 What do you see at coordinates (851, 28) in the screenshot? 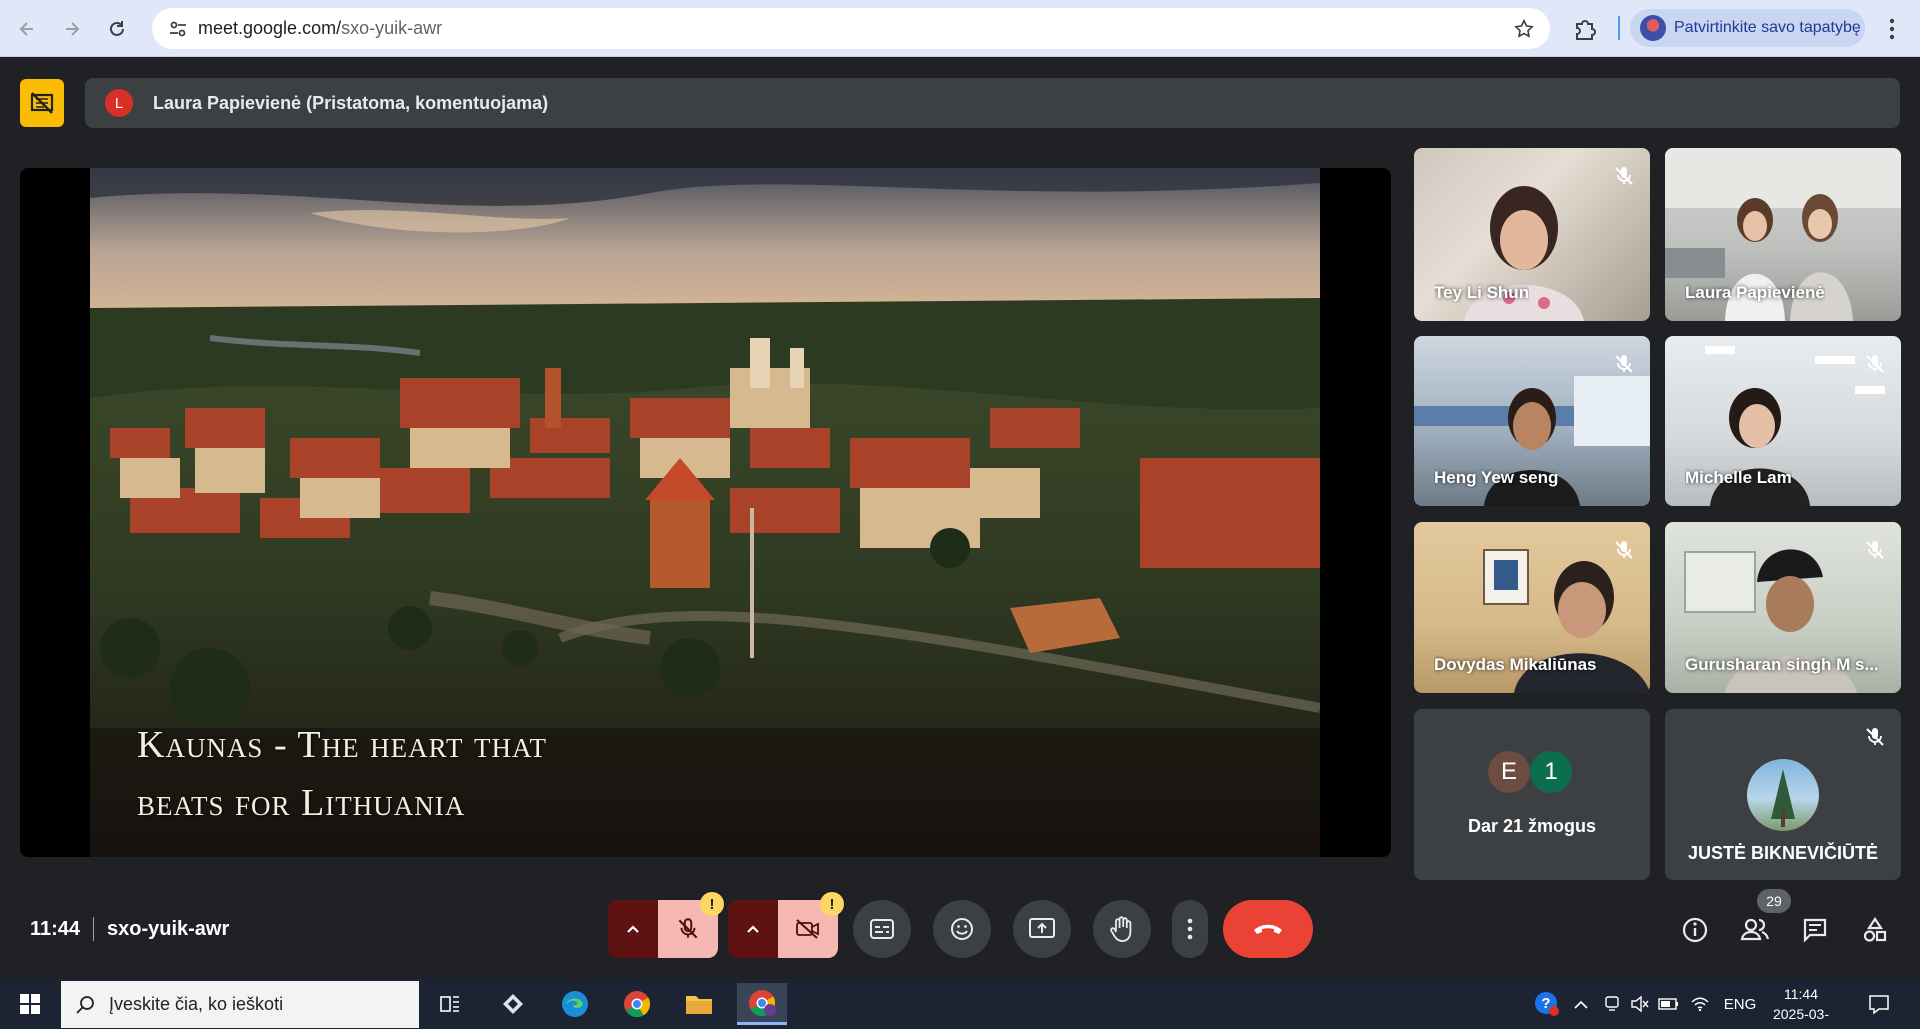
I see `address-bar: meet.google.com/sxo-yuik-awr` at bounding box center [851, 28].